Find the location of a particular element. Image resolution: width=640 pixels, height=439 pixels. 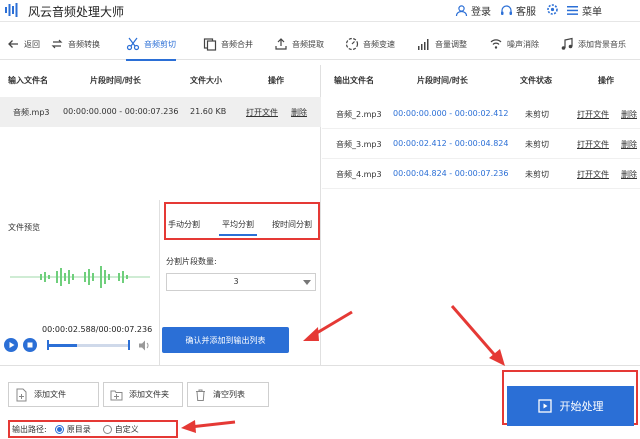

confirm-add-button: 确认并添加到输出列表 is located at coordinates (225, 340).